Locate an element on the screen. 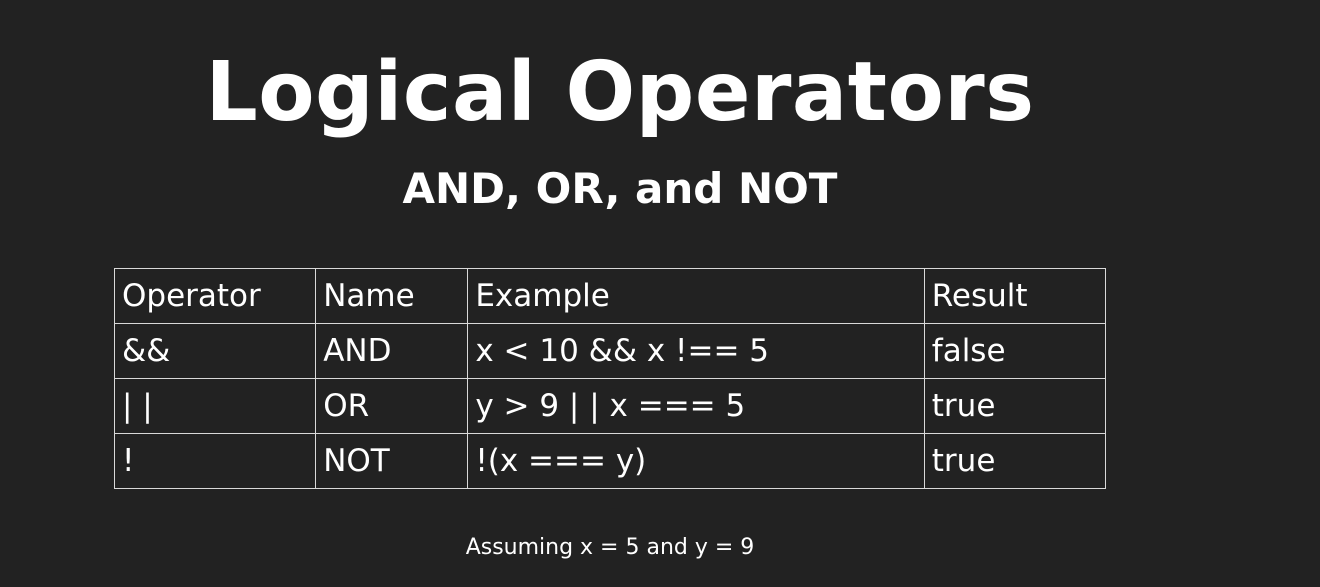  table-row: ! NOT !(x === y) true is located at coordinates (610, 461).